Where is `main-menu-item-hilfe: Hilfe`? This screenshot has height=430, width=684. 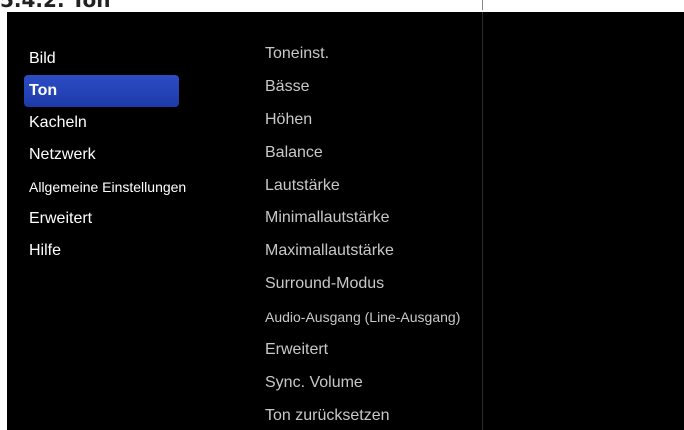 main-menu-item-hilfe: Hilfe is located at coordinates (122, 251).